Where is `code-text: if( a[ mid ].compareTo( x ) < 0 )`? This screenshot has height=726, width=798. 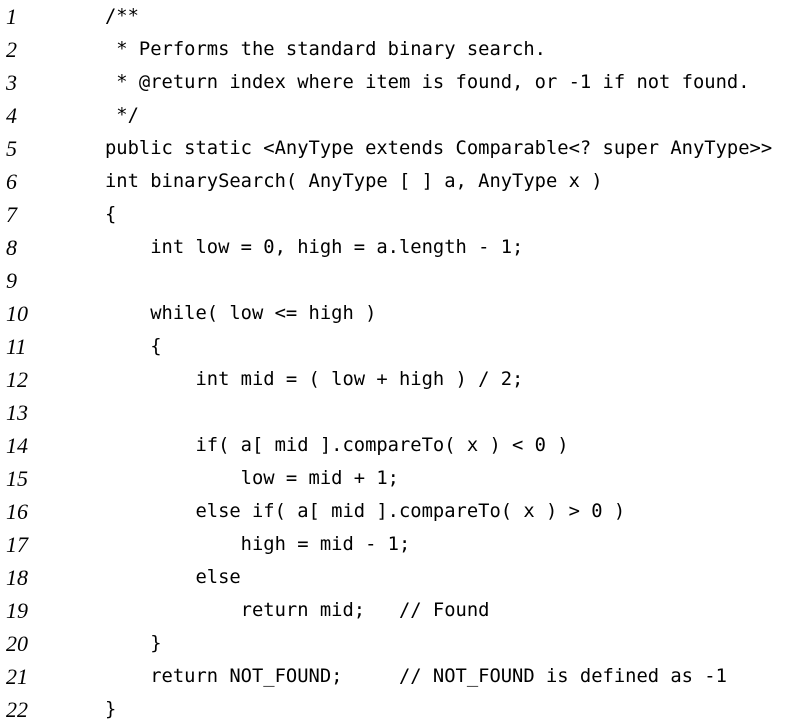
code-text: if( a[ mid ].compareTo( x ) < 0 ) is located at coordinates (337, 445).